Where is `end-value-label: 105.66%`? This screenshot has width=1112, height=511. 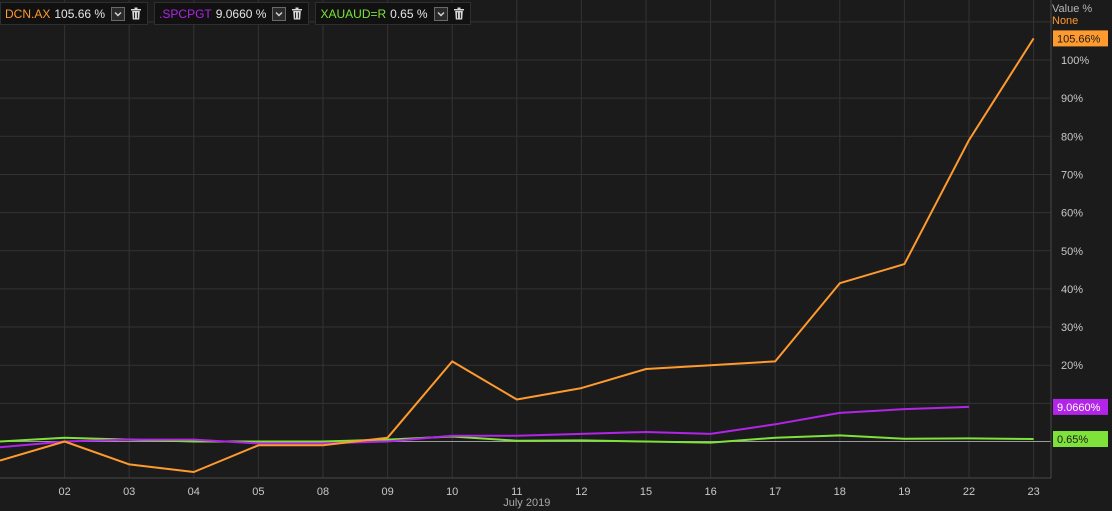 end-value-label: 105.66% is located at coordinates (1079, 39).